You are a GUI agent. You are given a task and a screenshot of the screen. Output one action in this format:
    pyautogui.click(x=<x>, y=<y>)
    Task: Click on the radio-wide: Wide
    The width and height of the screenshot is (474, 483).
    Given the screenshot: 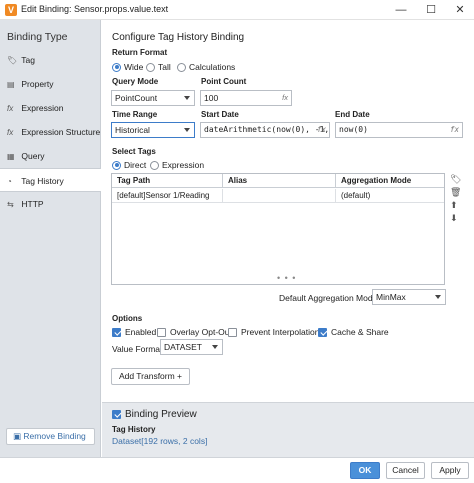 What is the action you would take?
    pyautogui.click(x=127, y=67)
    